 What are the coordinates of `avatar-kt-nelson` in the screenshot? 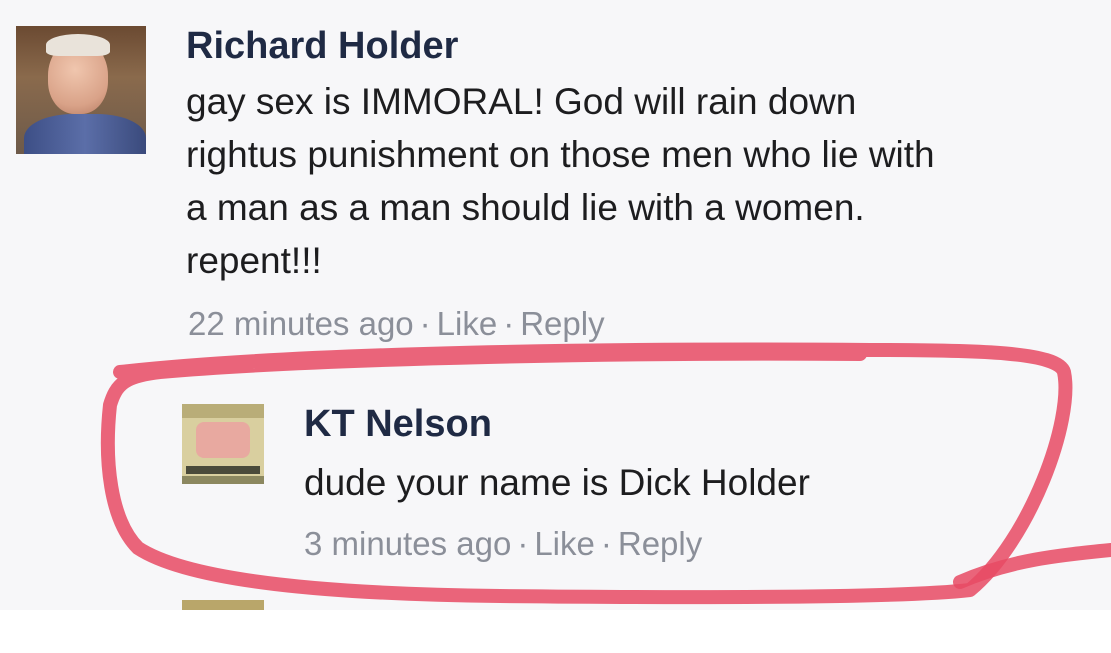 It's located at (223, 444).